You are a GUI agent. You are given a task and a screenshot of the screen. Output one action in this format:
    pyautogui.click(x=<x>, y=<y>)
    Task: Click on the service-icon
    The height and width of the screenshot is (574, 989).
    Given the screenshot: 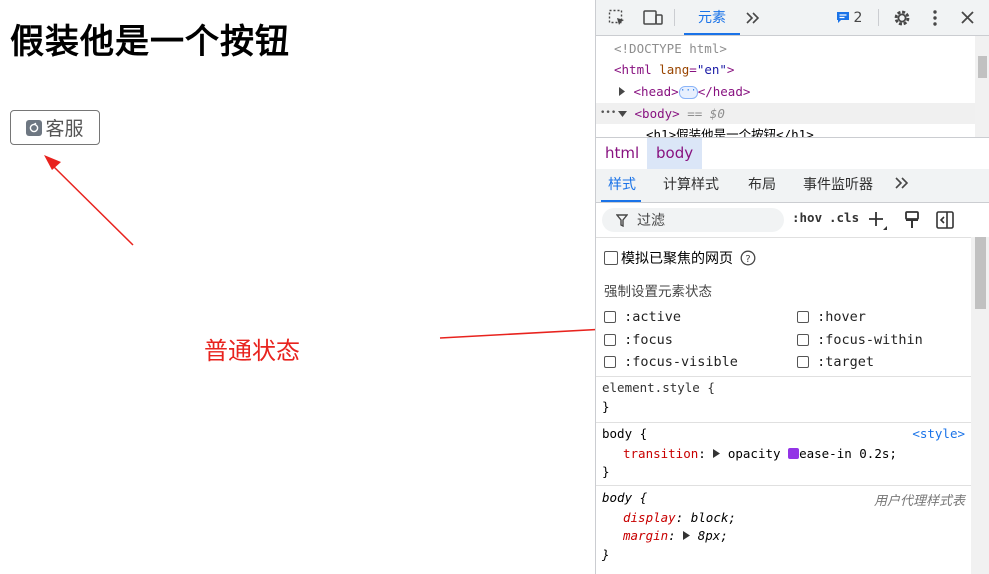 What is the action you would take?
    pyautogui.click(x=34, y=127)
    